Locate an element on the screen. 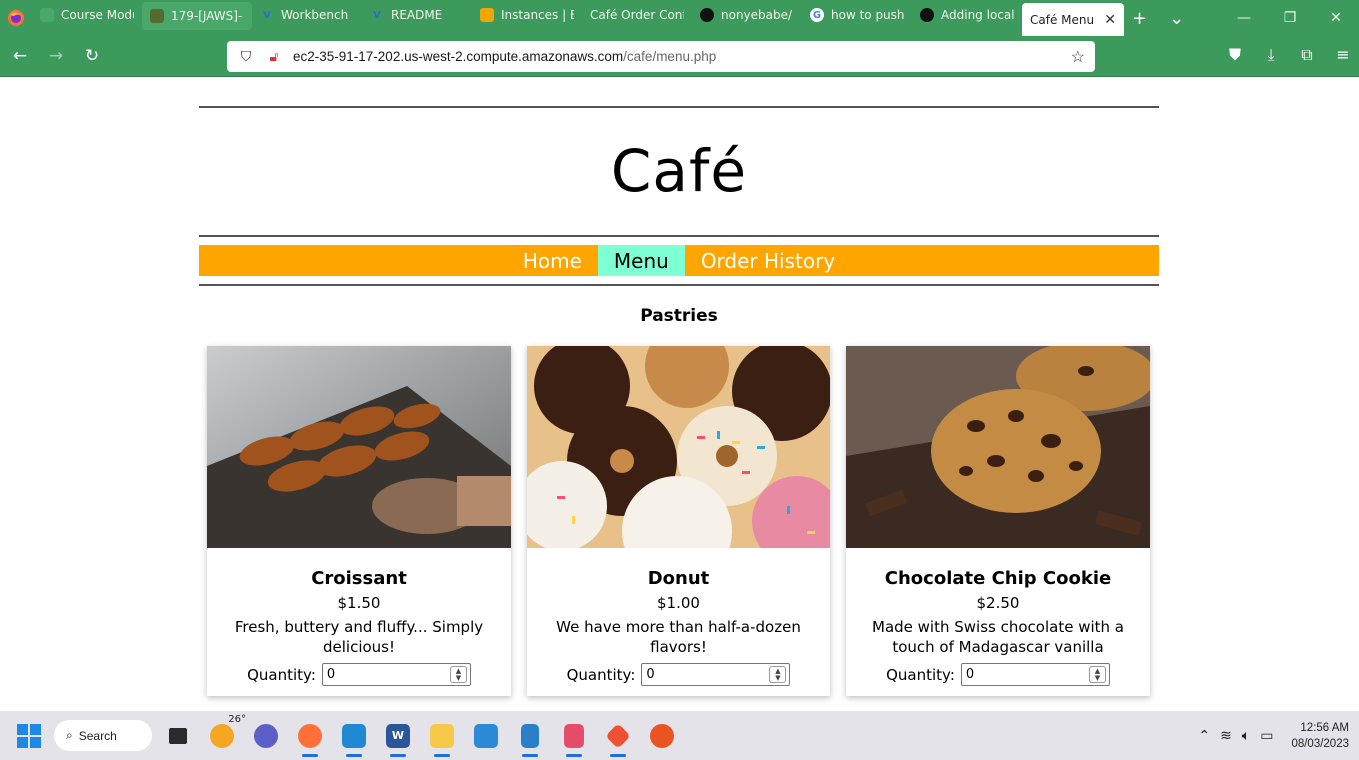  tab-title: Course Modules is located at coordinates (97, 15).